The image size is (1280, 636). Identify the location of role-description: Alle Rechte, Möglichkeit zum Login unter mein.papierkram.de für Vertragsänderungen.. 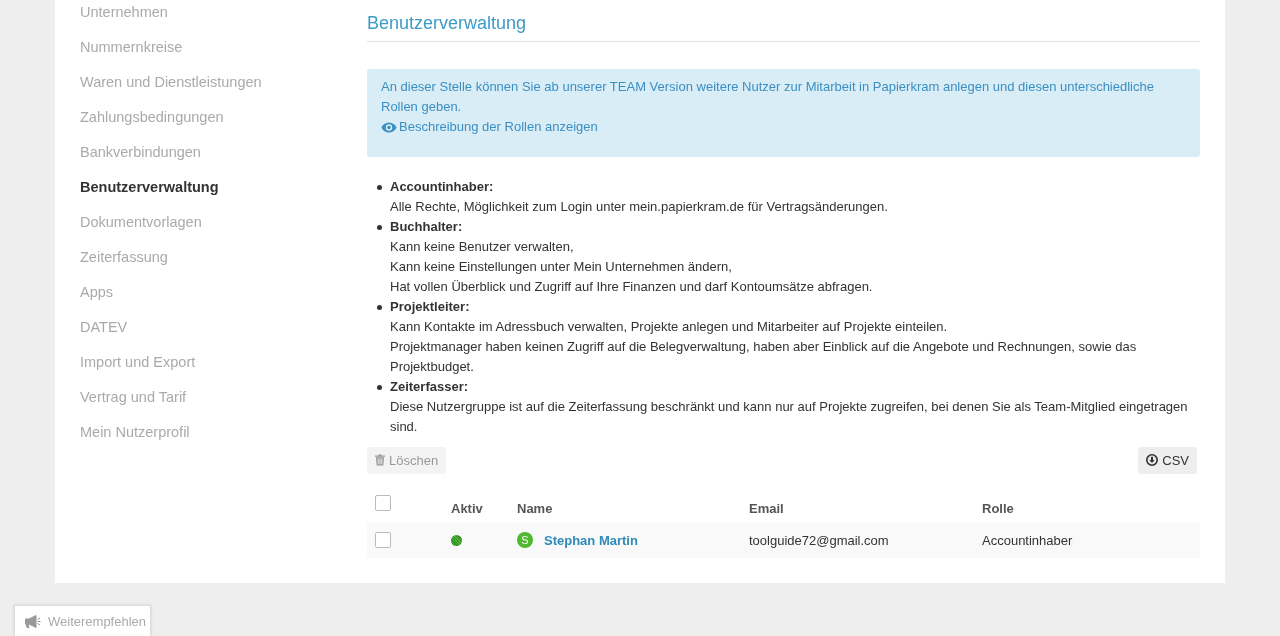
(639, 206).